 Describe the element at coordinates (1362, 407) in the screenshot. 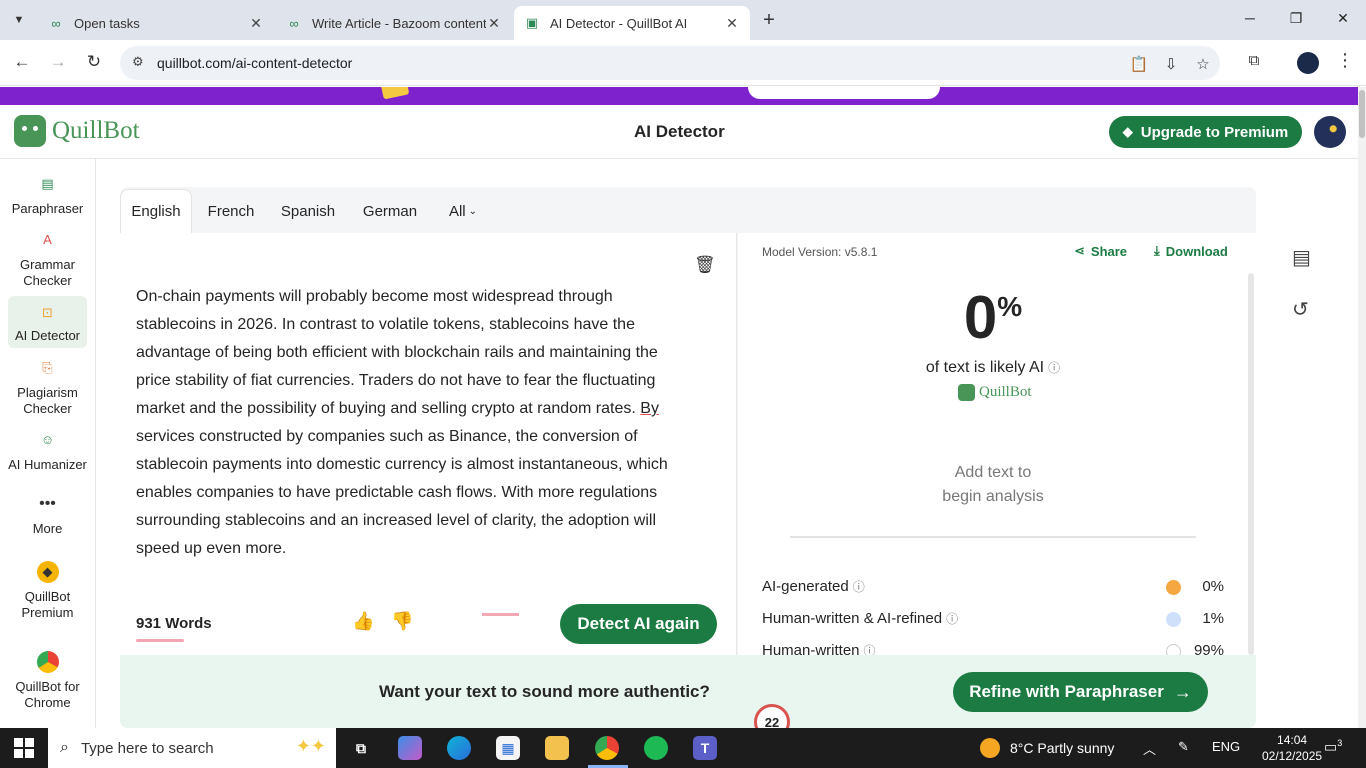

I see `page-scrollbar` at that location.